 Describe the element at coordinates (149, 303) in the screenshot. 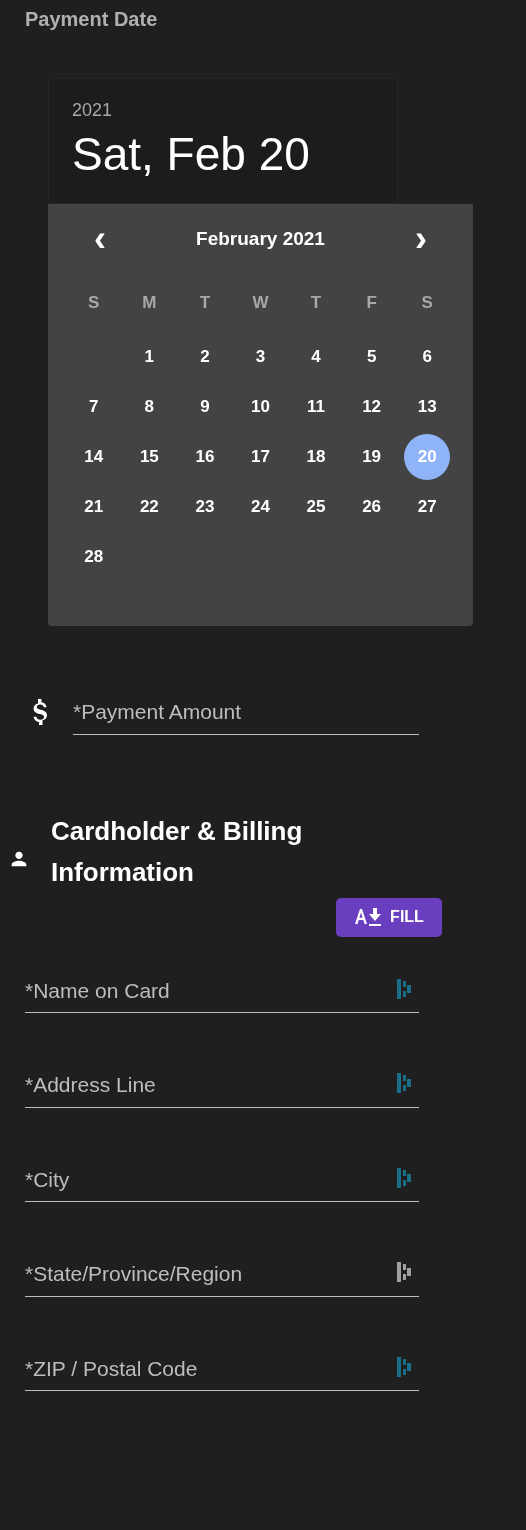

I see `weekday-label: M` at that location.